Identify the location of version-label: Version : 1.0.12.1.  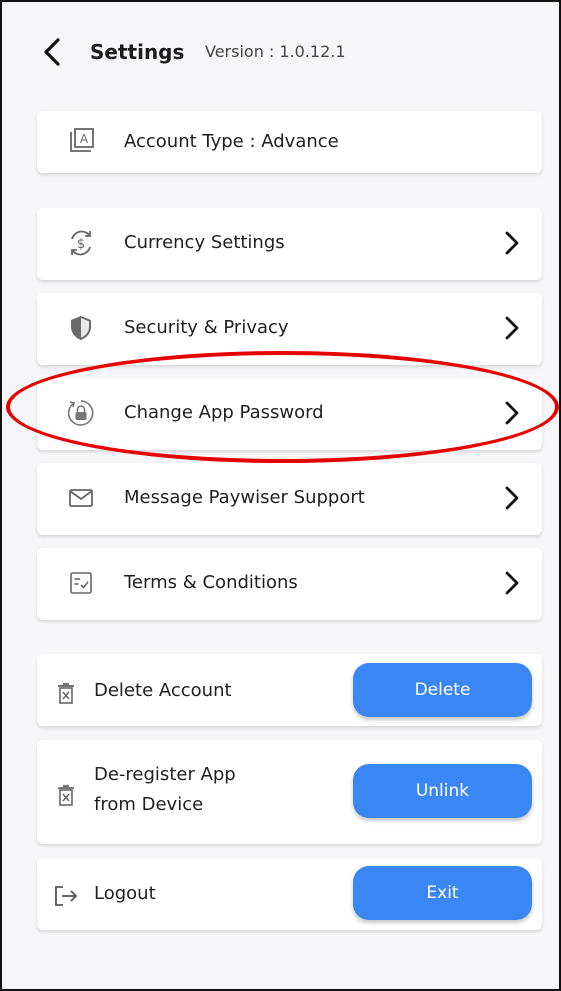
(275, 51).